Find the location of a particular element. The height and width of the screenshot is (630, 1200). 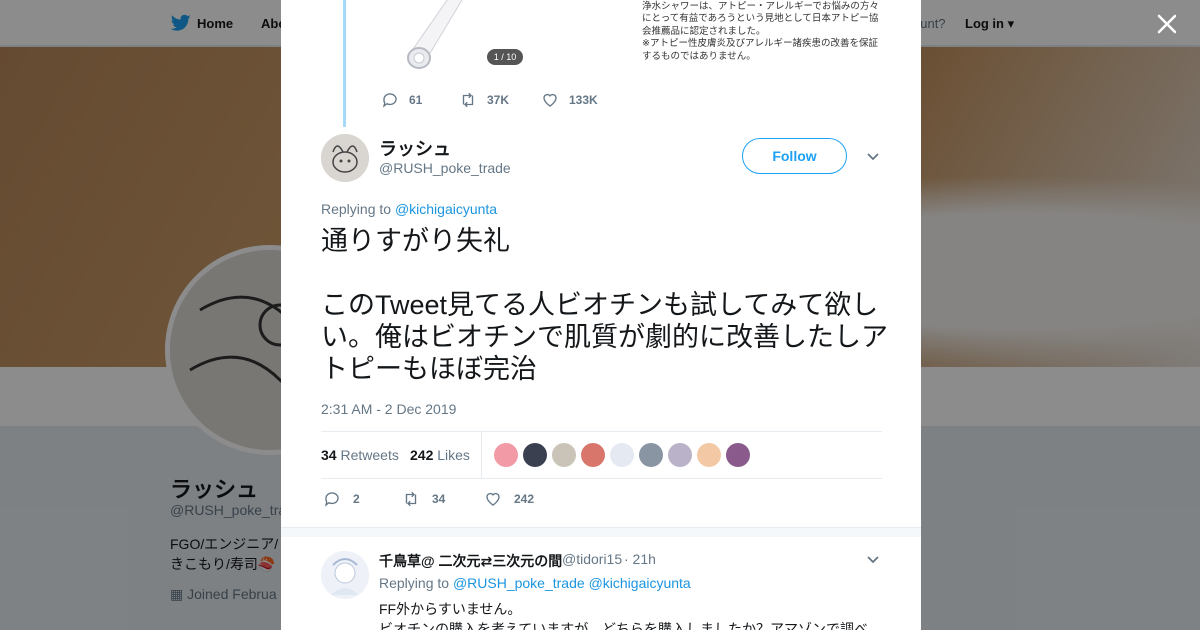

quoted-reply-count: 61 is located at coordinates (416, 100).